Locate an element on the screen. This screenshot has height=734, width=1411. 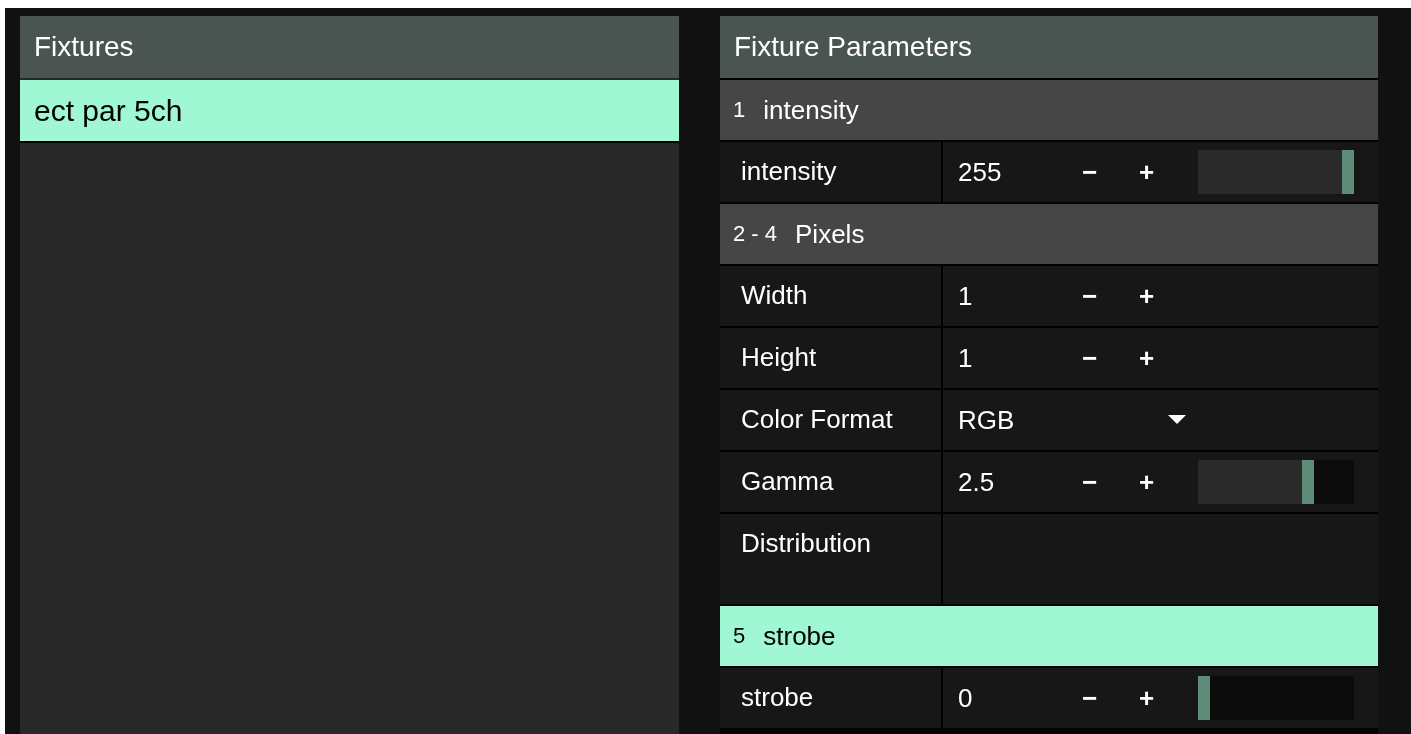
panel-title: Fixtures is located at coordinates (349, 47).